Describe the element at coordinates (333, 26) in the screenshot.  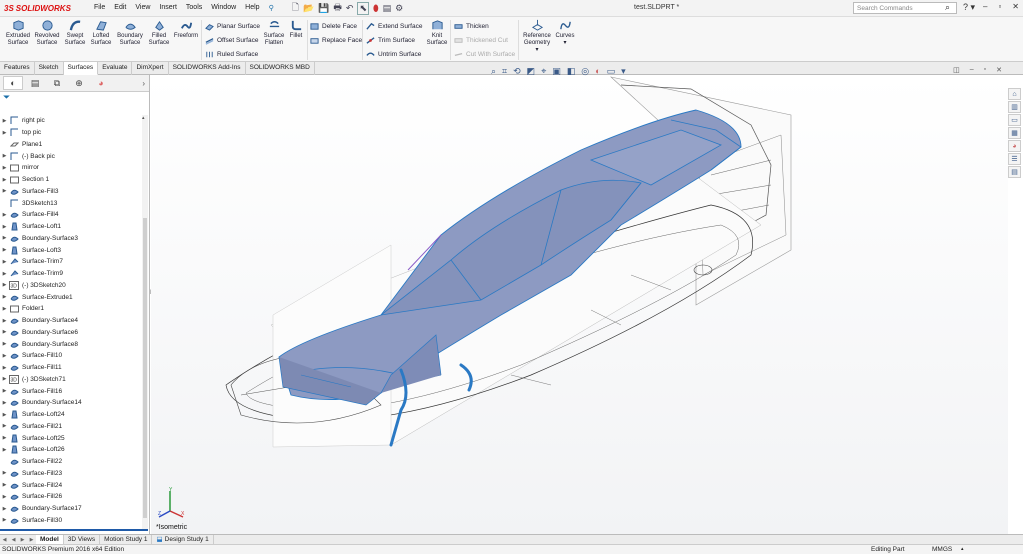
I see `delete-face-button: Delete Face` at that location.